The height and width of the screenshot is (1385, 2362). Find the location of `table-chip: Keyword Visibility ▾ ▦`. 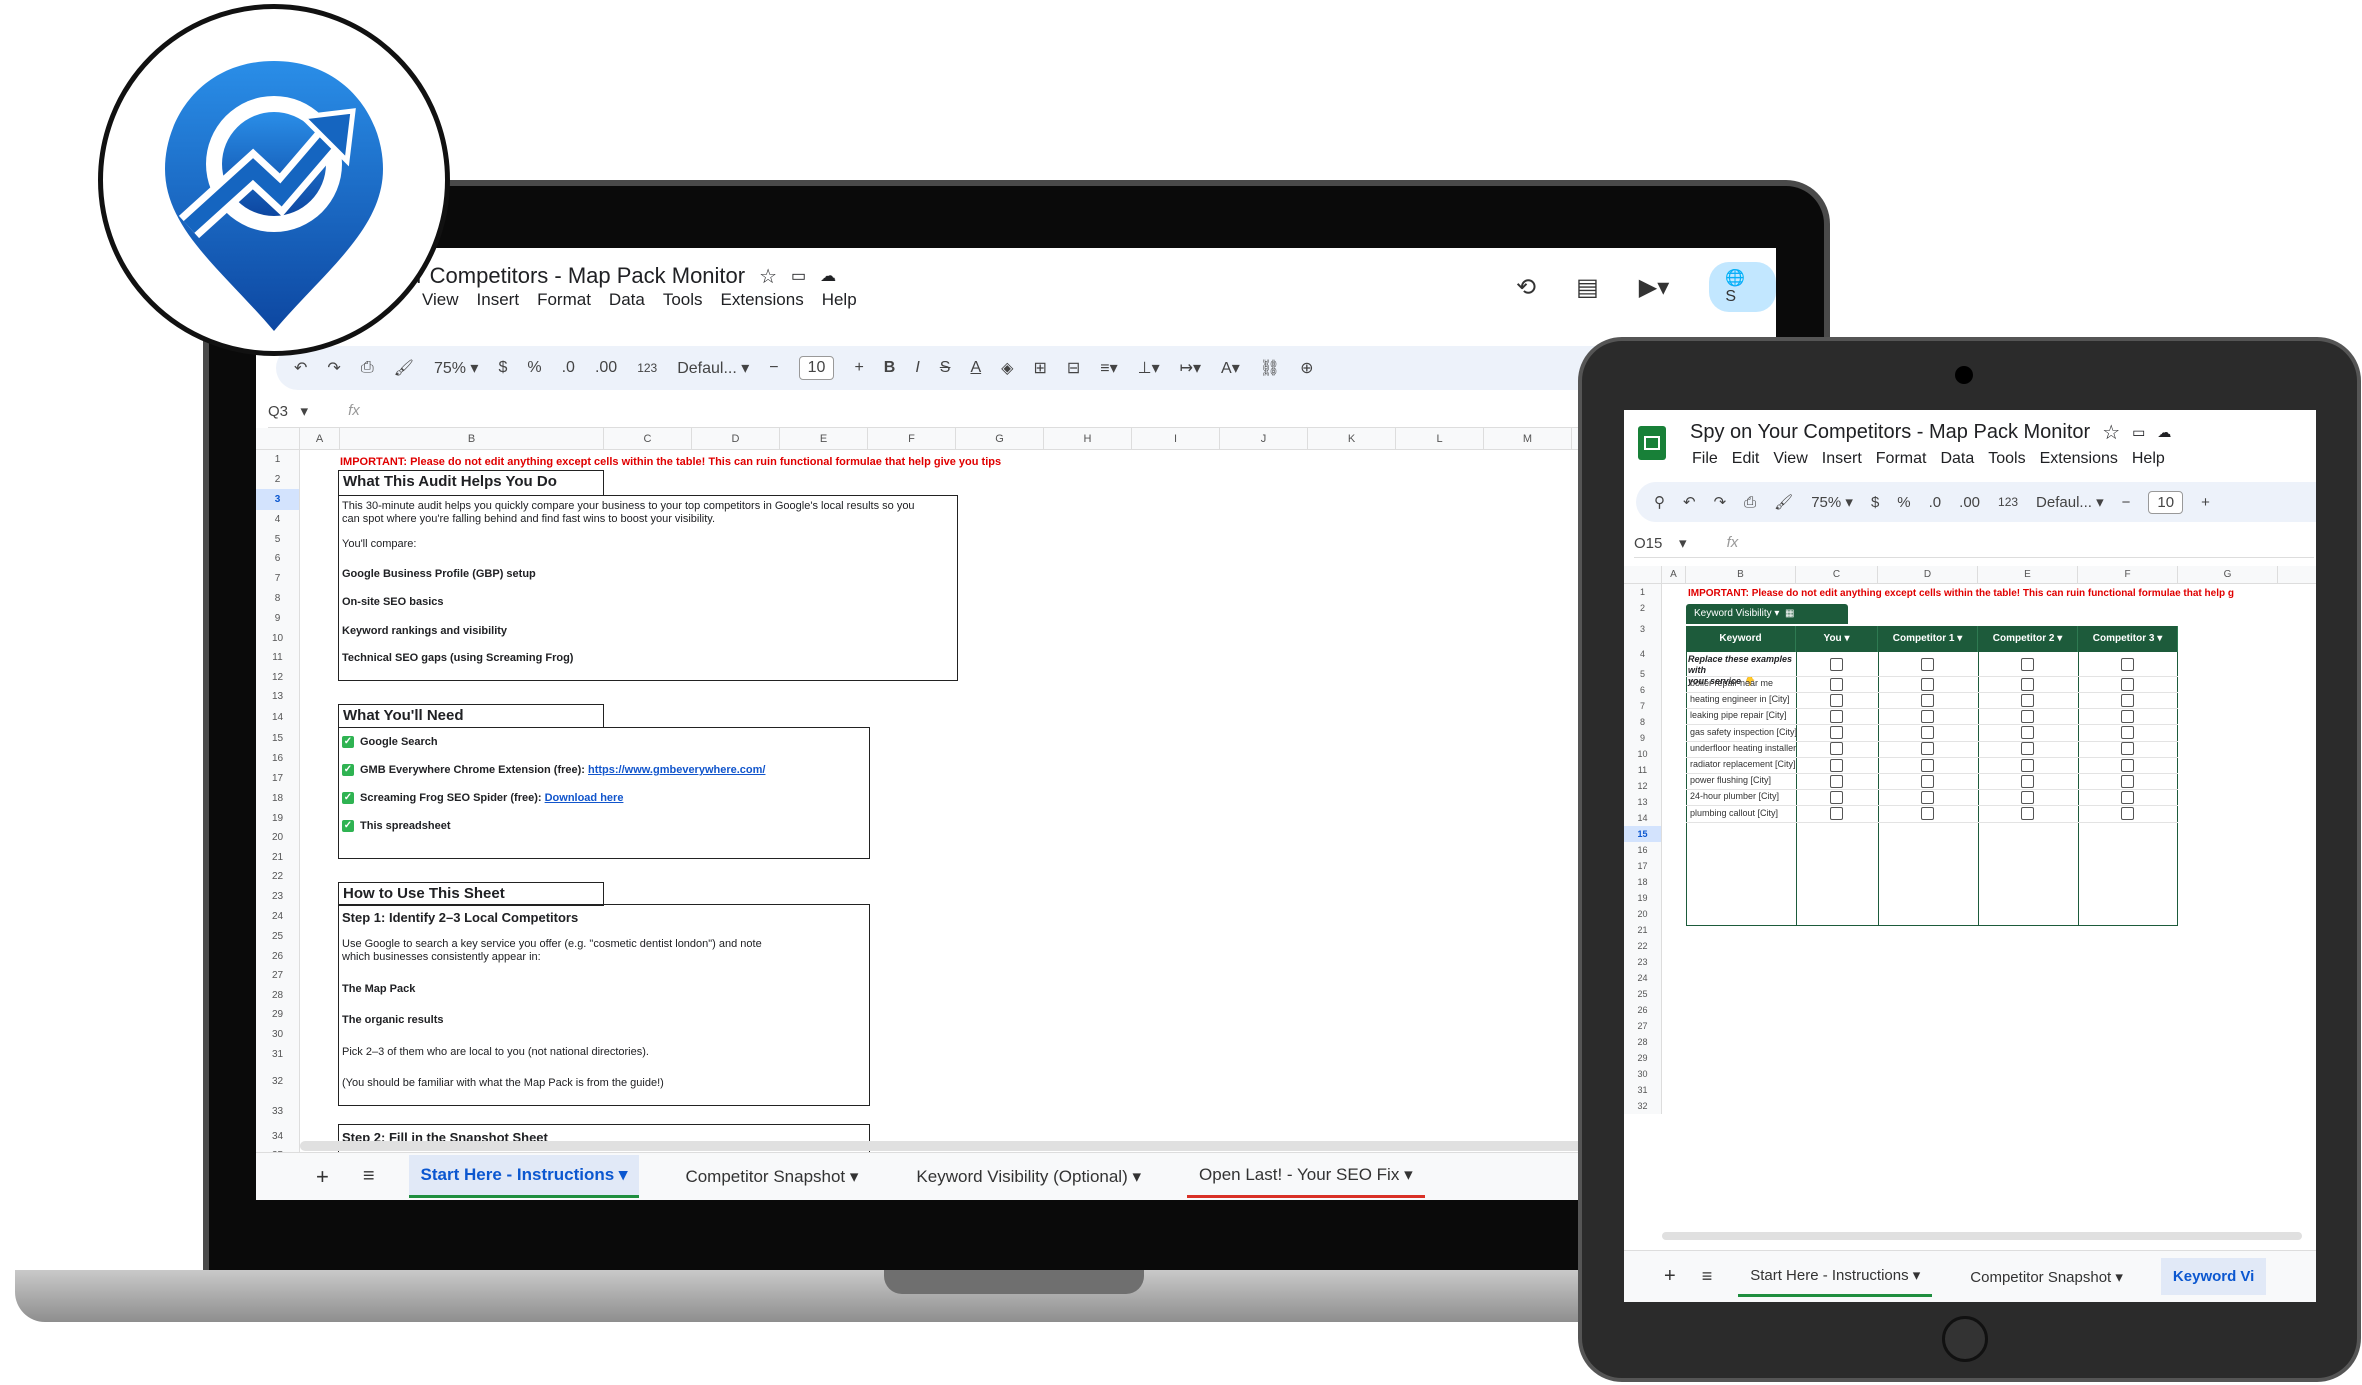

table-chip: Keyword Visibility ▾ ▦ is located at coordinates (1767, 614).